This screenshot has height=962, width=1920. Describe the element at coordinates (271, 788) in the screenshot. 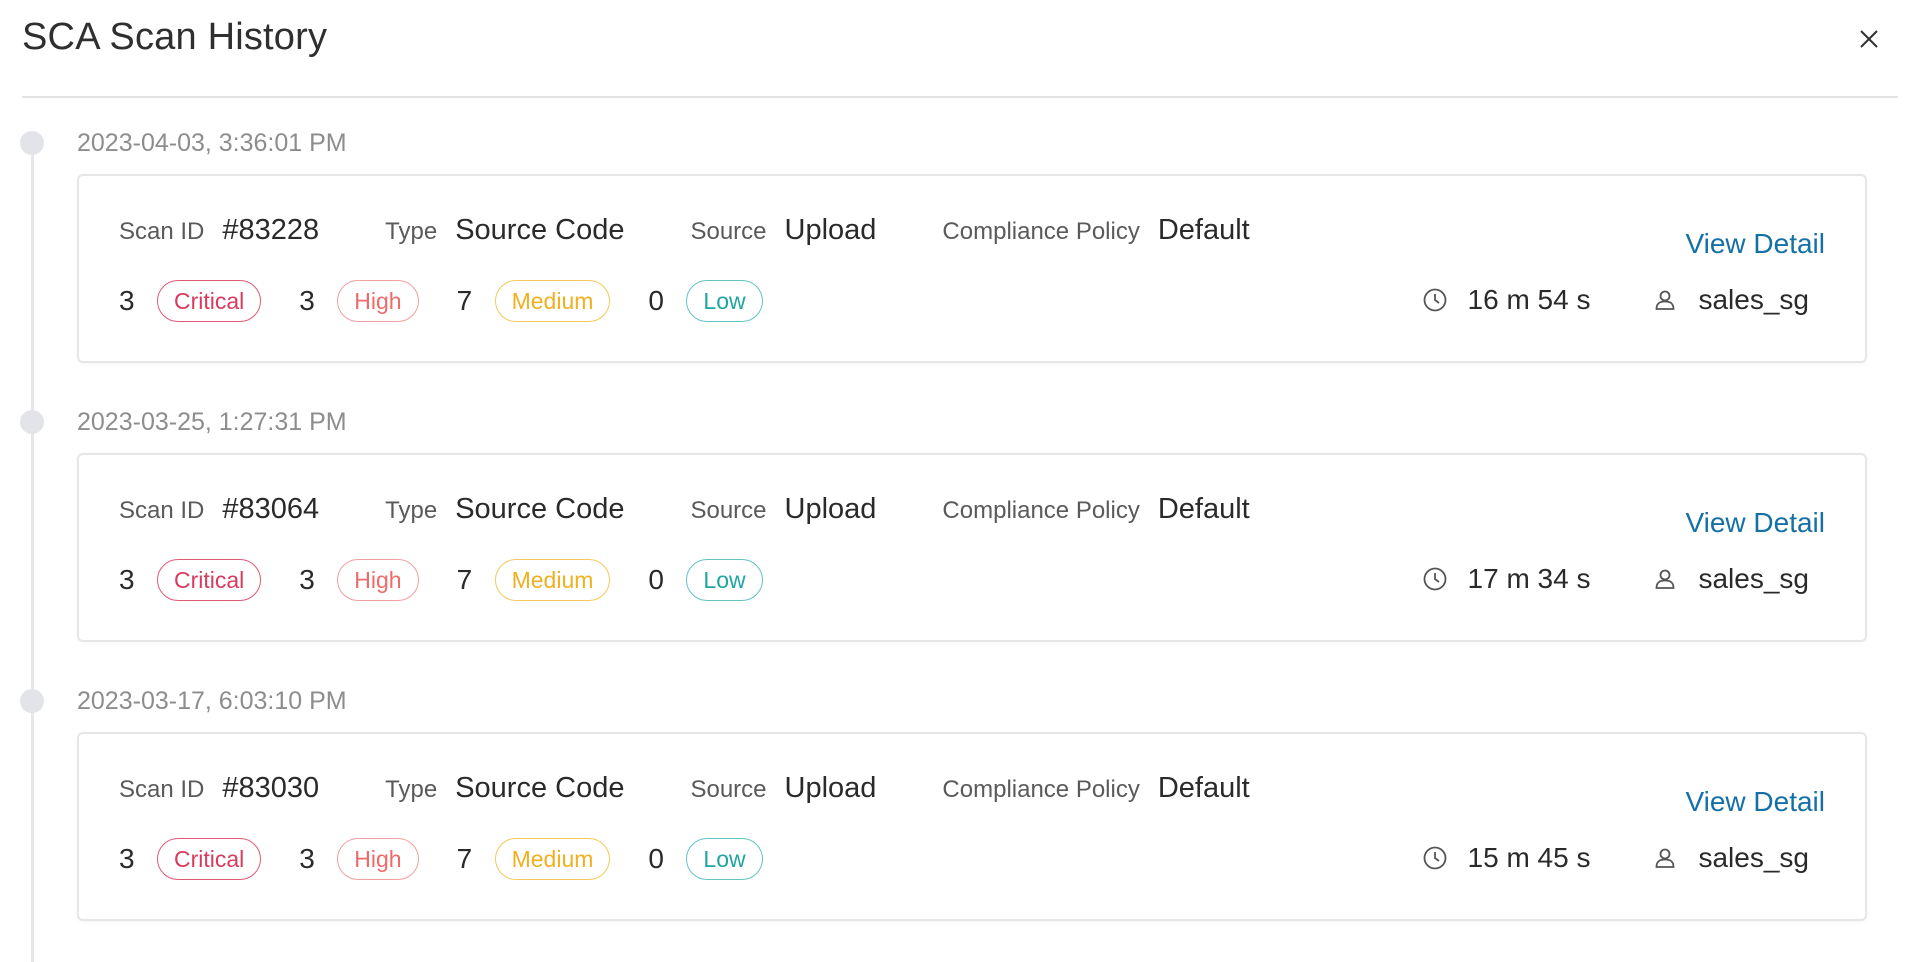

I see `scan-id-value: #83030` at that location.